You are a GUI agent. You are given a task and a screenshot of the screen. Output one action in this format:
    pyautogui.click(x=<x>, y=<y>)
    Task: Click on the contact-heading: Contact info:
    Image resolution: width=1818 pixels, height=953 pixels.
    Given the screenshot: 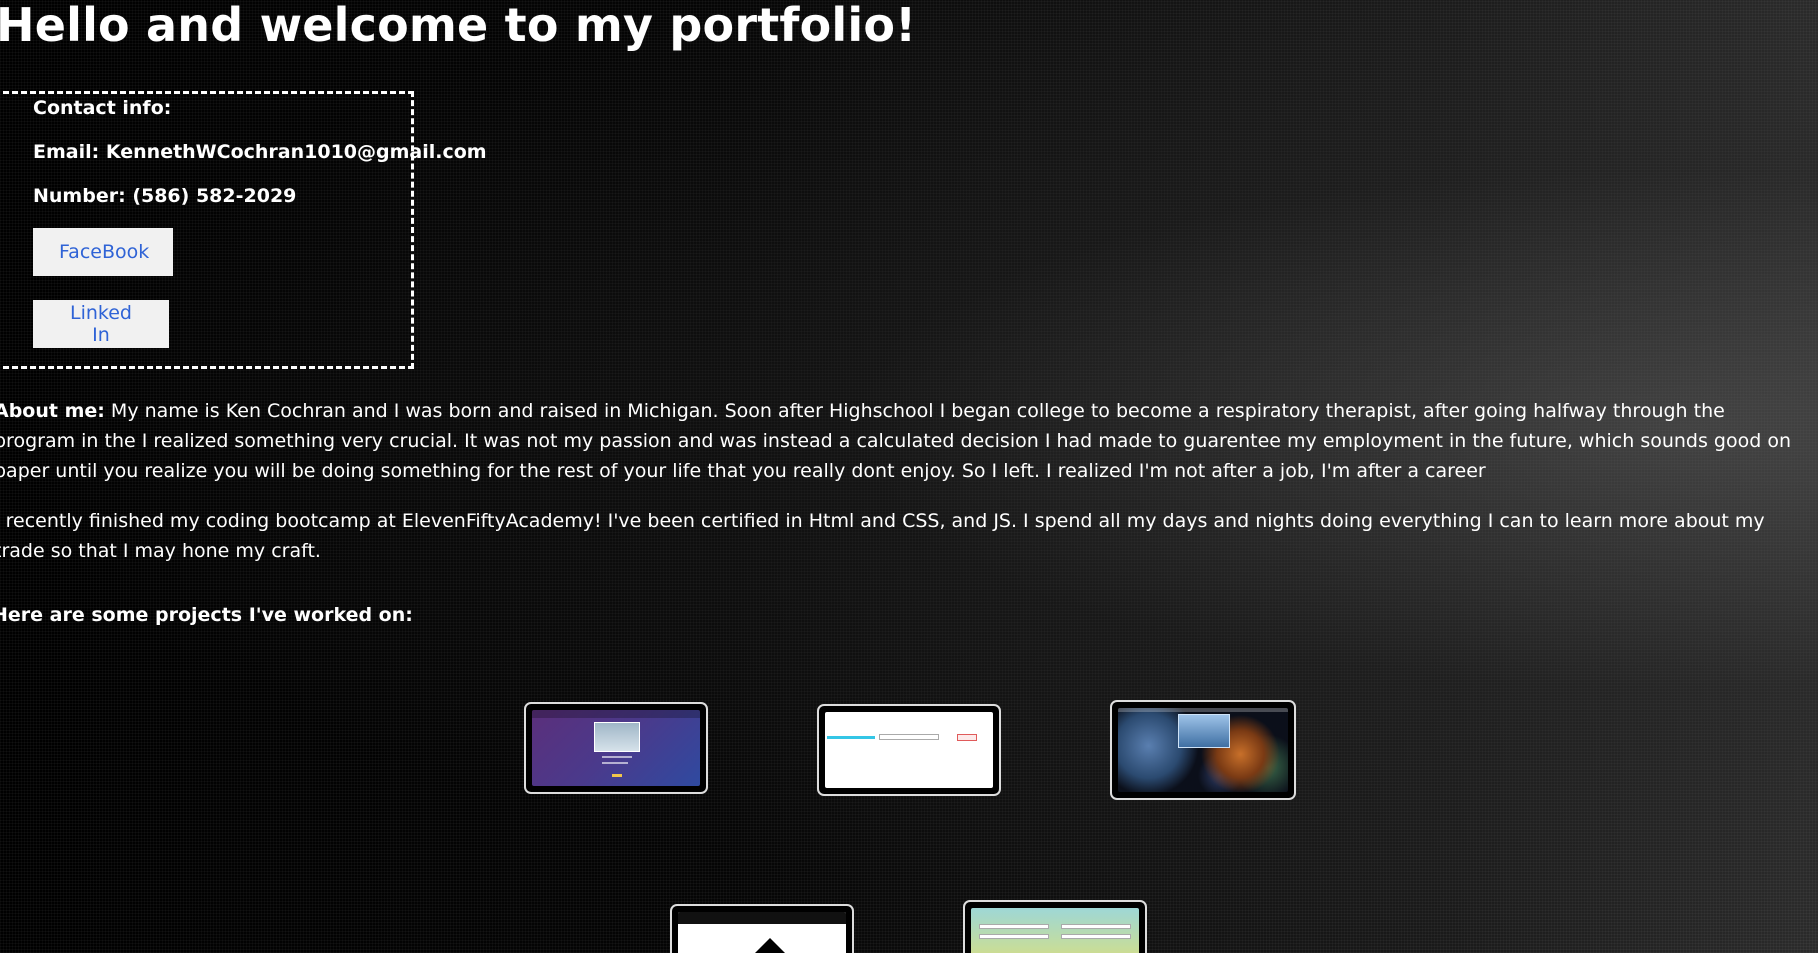 What is the action you would take?
    pyautogui.click(x=102, y=108)
    